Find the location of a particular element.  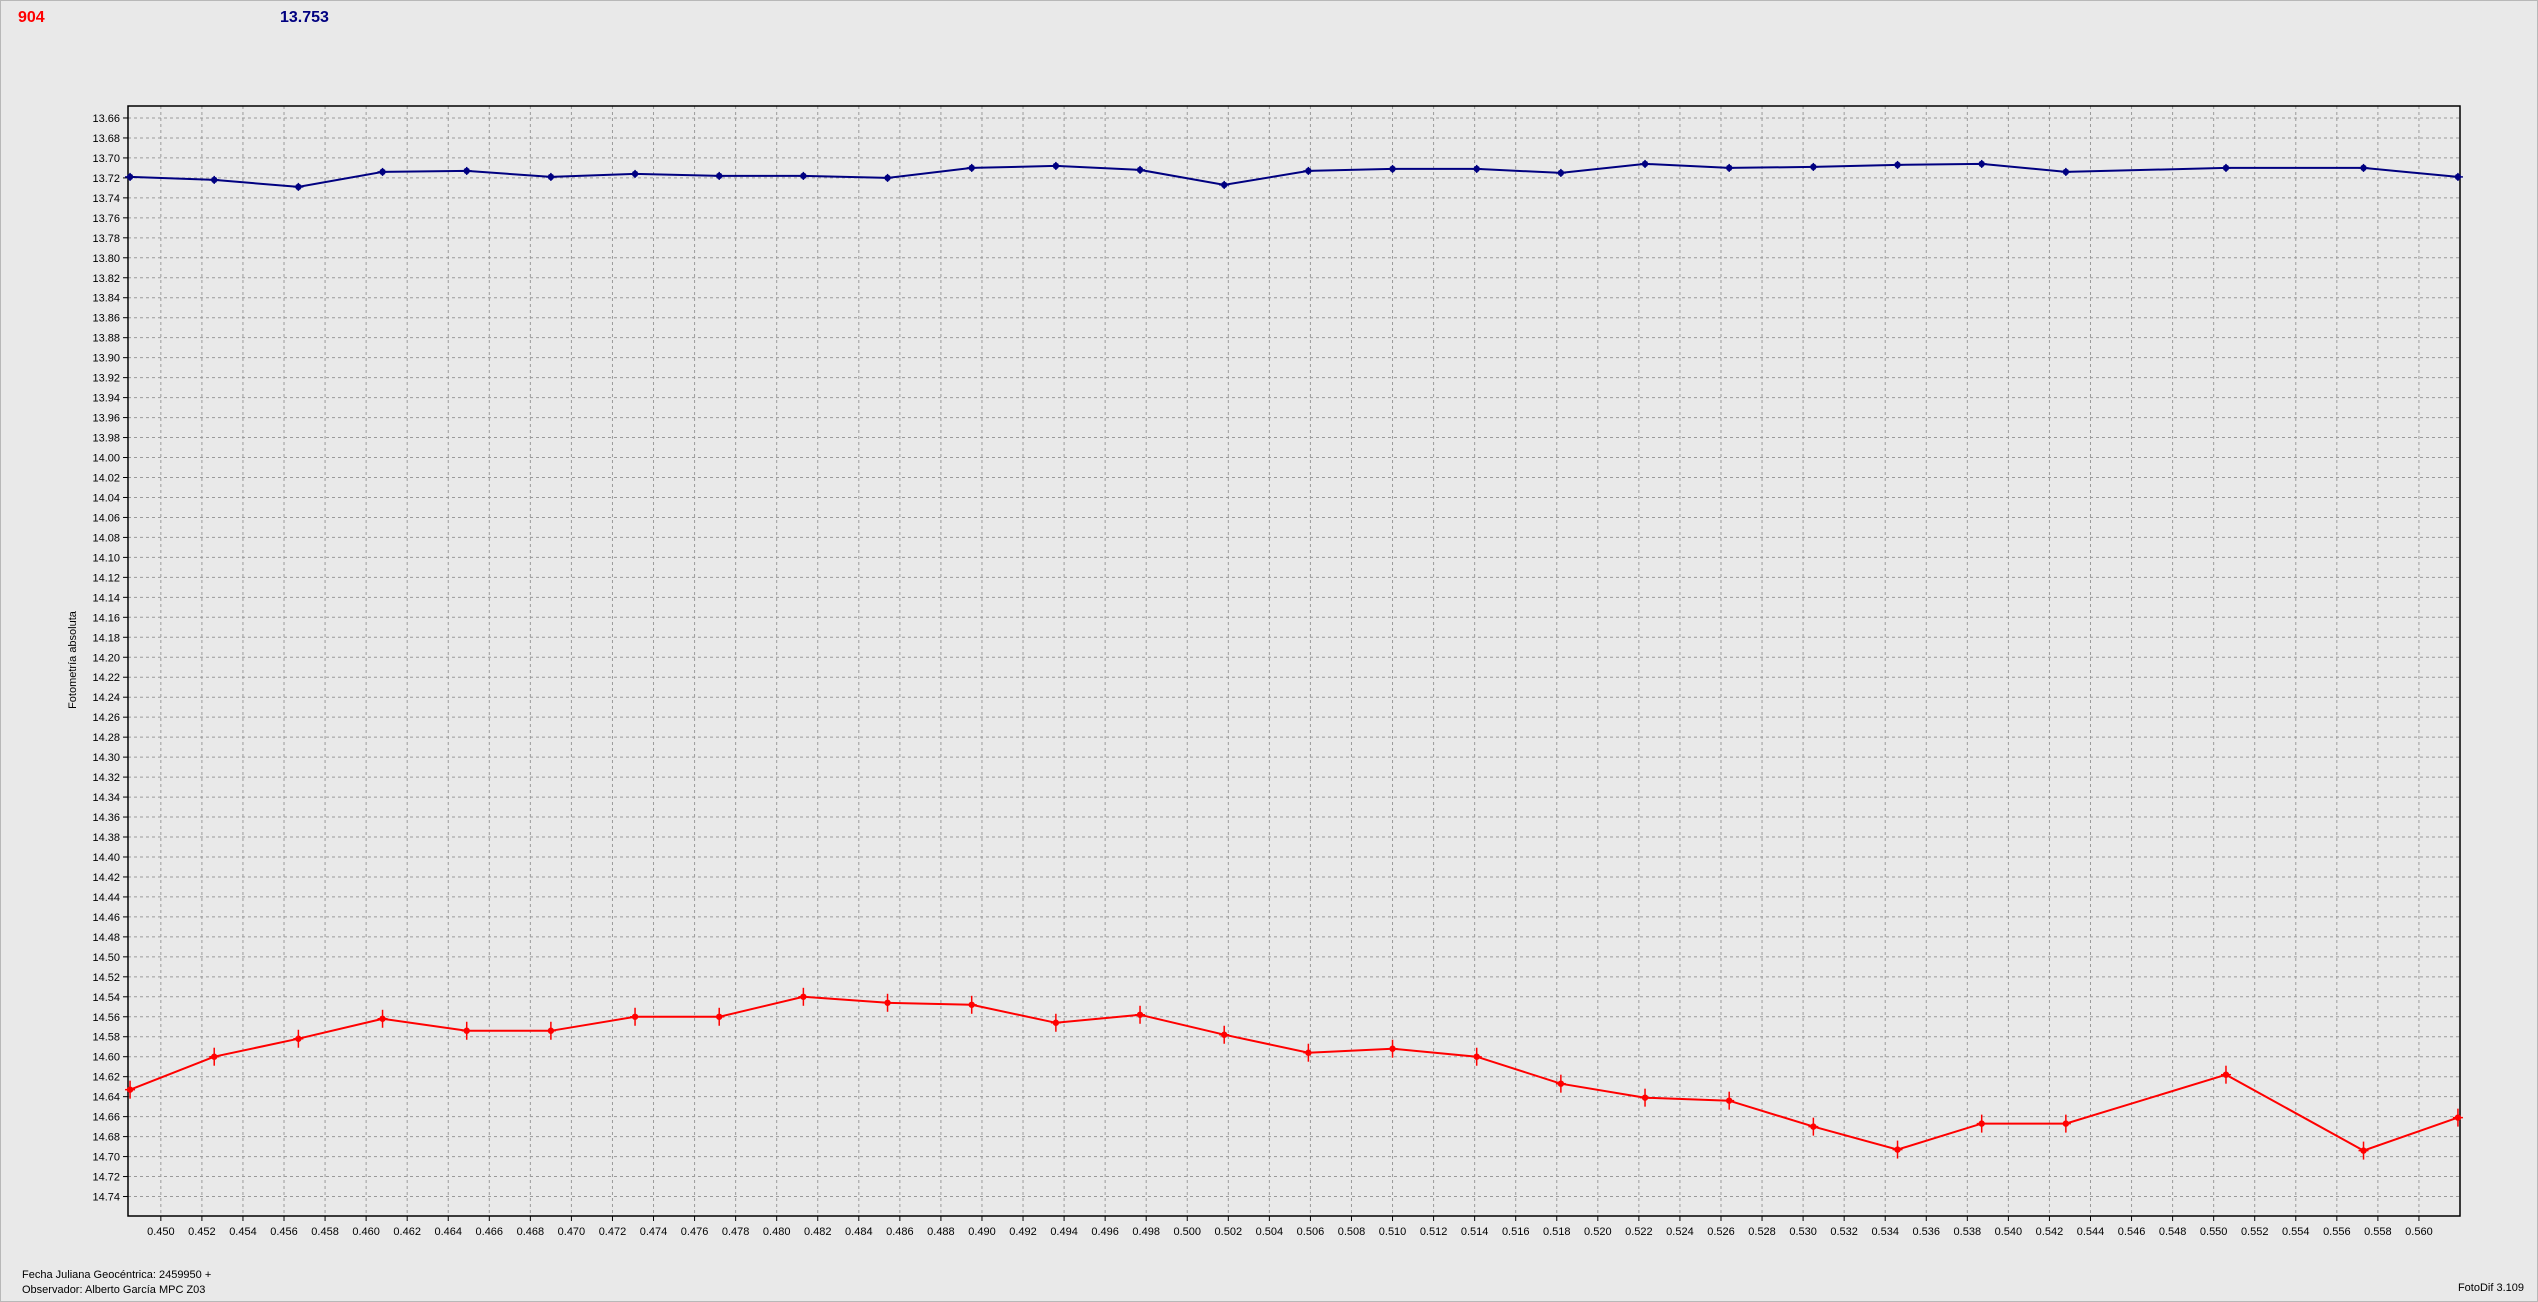

y-tick-label: 14.34 is located at coordinates (106, 798).